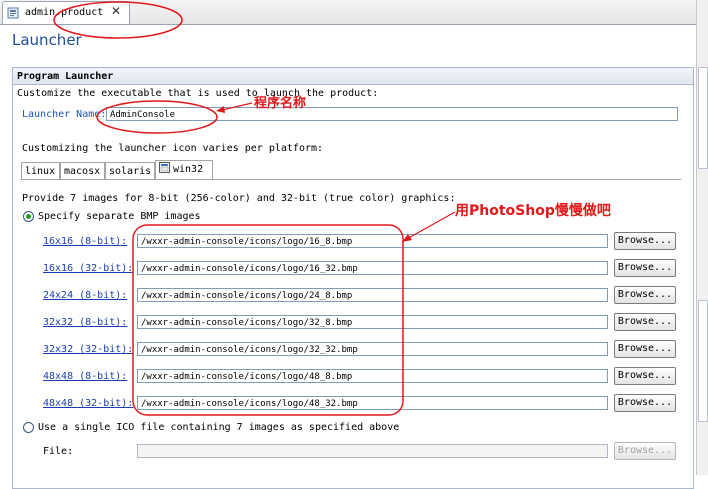 Image resolution: width=708 pixels, height=489 pixels. Describe the element at coordinates (533, 211) in the screenshot. I see `images-annotation: 用PhotoShop慢慢做吧` at that location.